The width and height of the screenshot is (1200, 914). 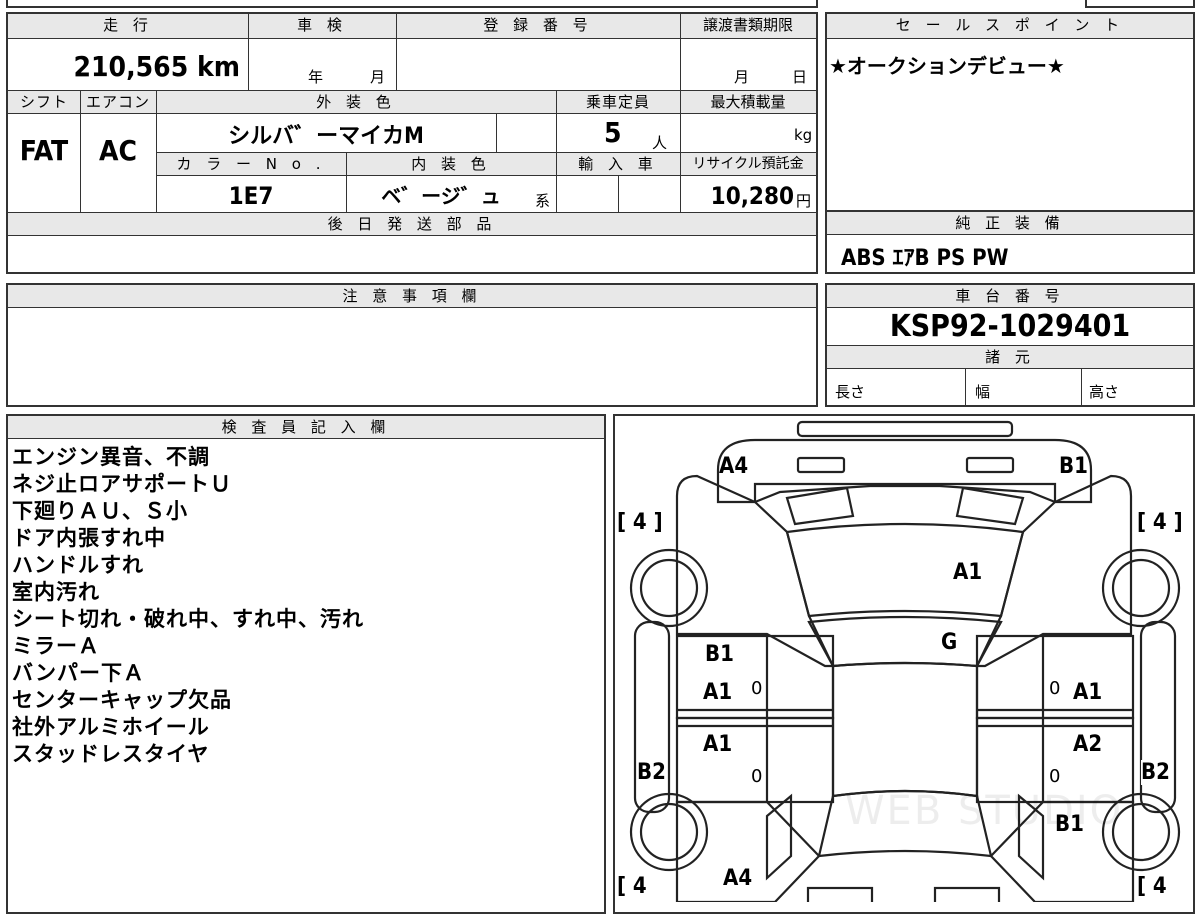 What do you see at coordinates (984, 811) in the screenshot?
I see `watermark: WEB STUDIO` at bounding box center [984, 811].